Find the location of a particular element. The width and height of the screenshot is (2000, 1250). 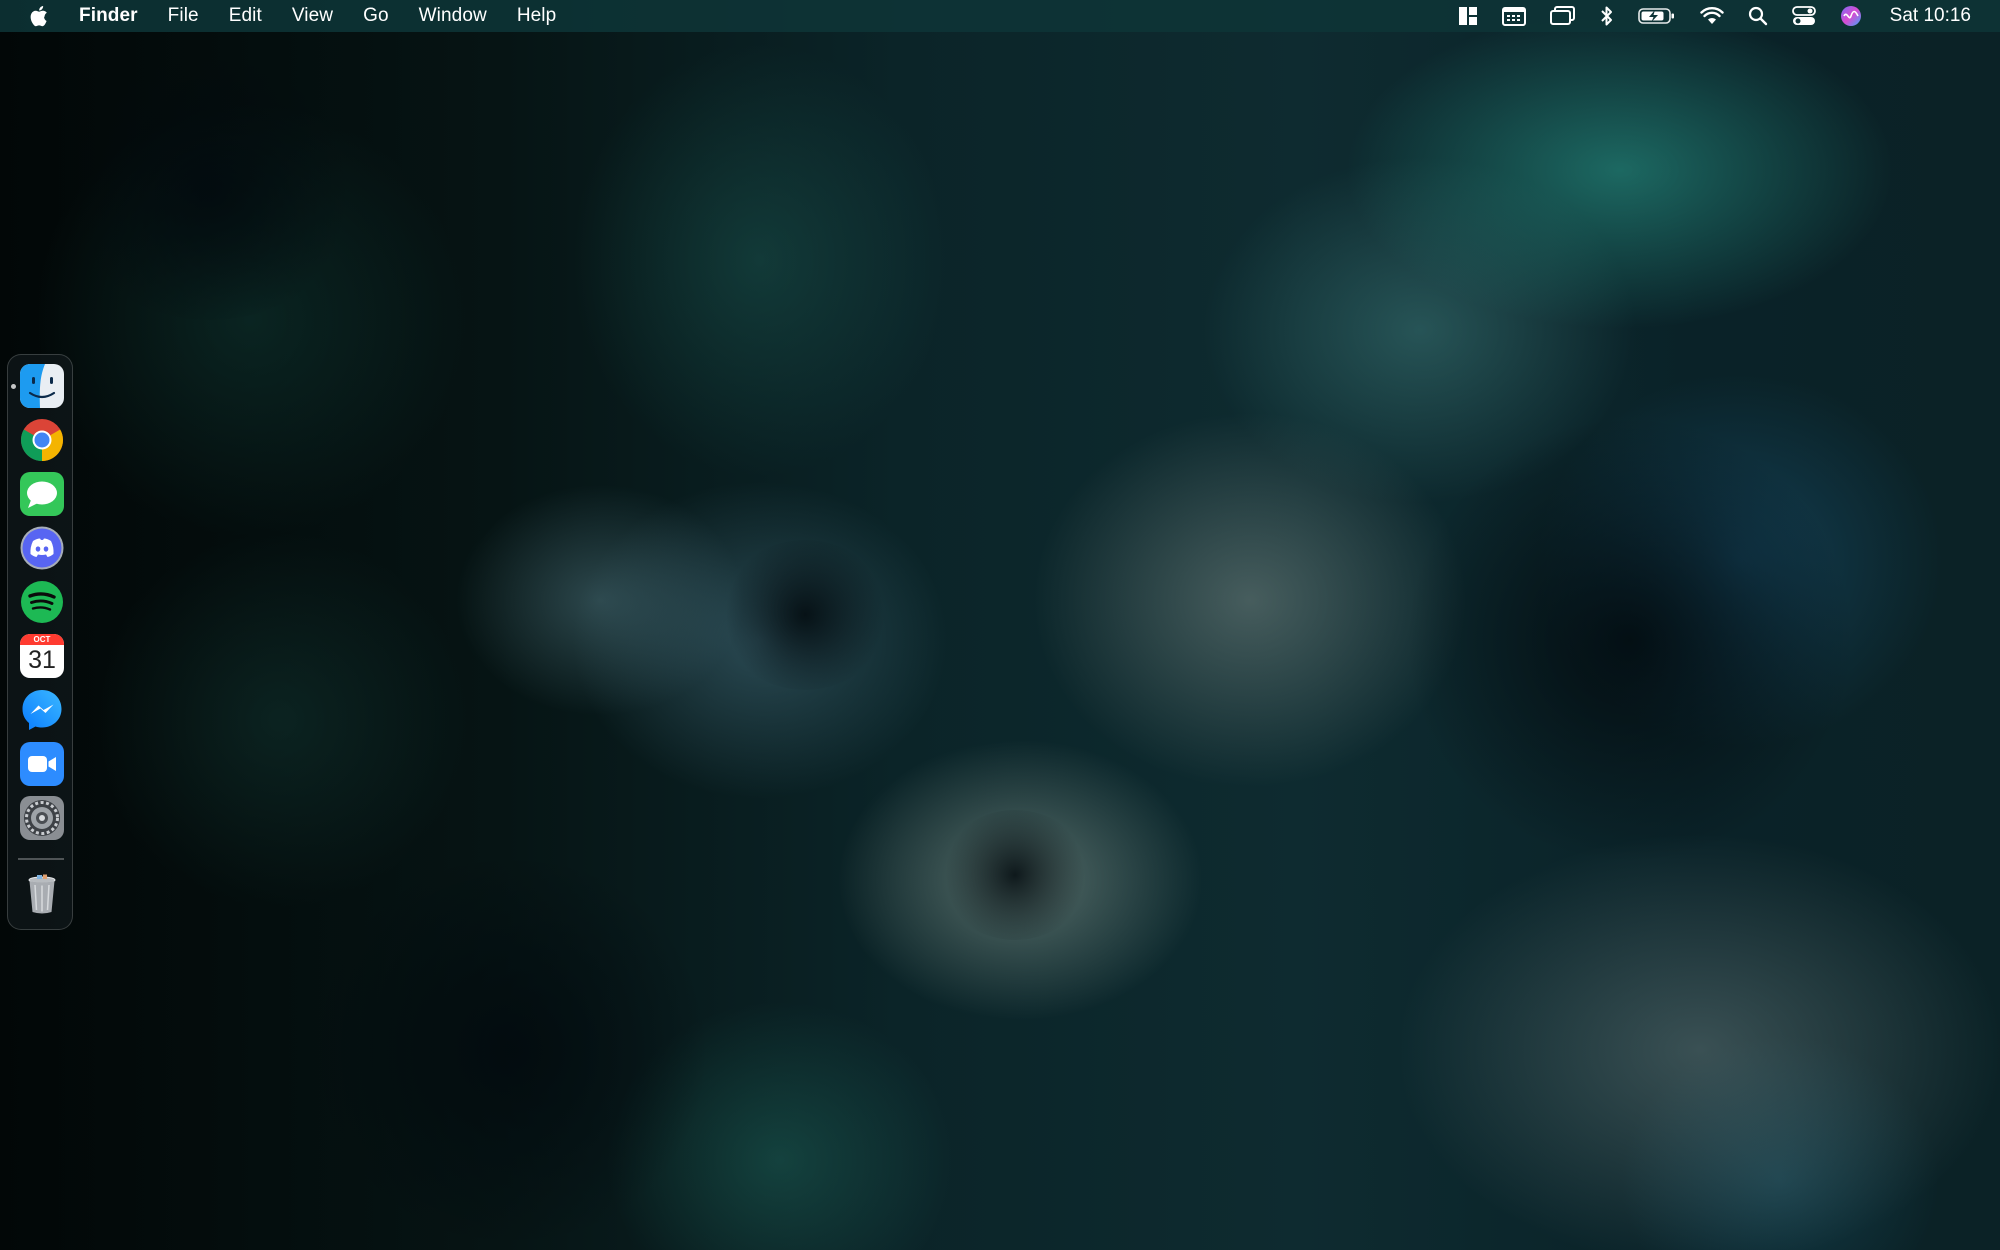

dock-app-system-preferences is located at coordinates (42, 818).